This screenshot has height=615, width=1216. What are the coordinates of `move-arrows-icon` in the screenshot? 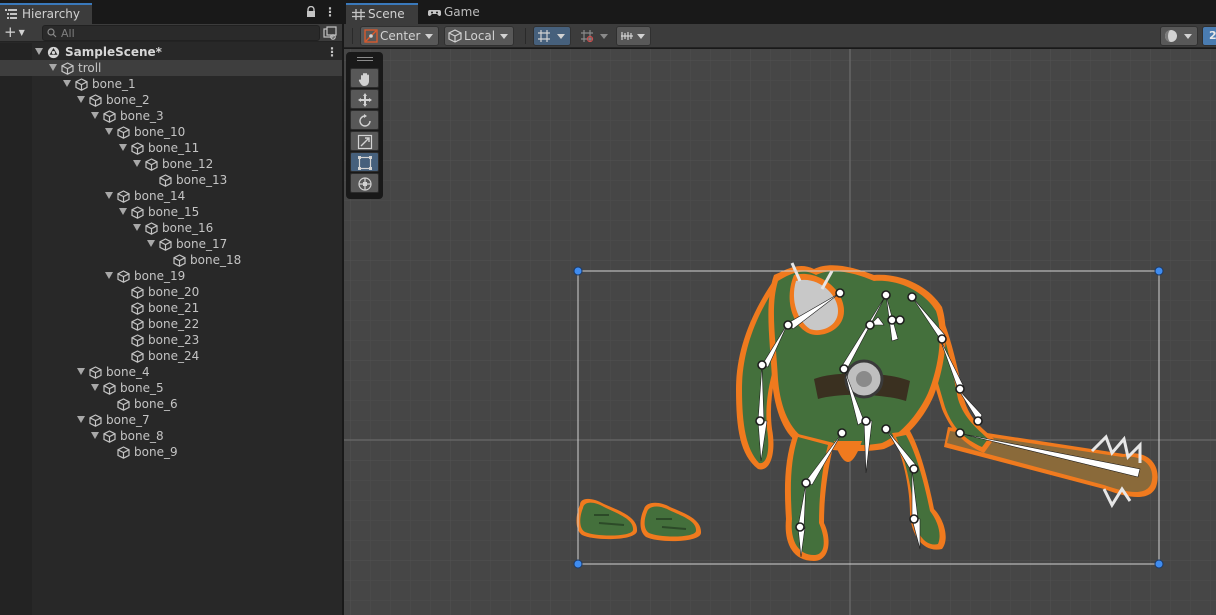 It's located at (365, 100).